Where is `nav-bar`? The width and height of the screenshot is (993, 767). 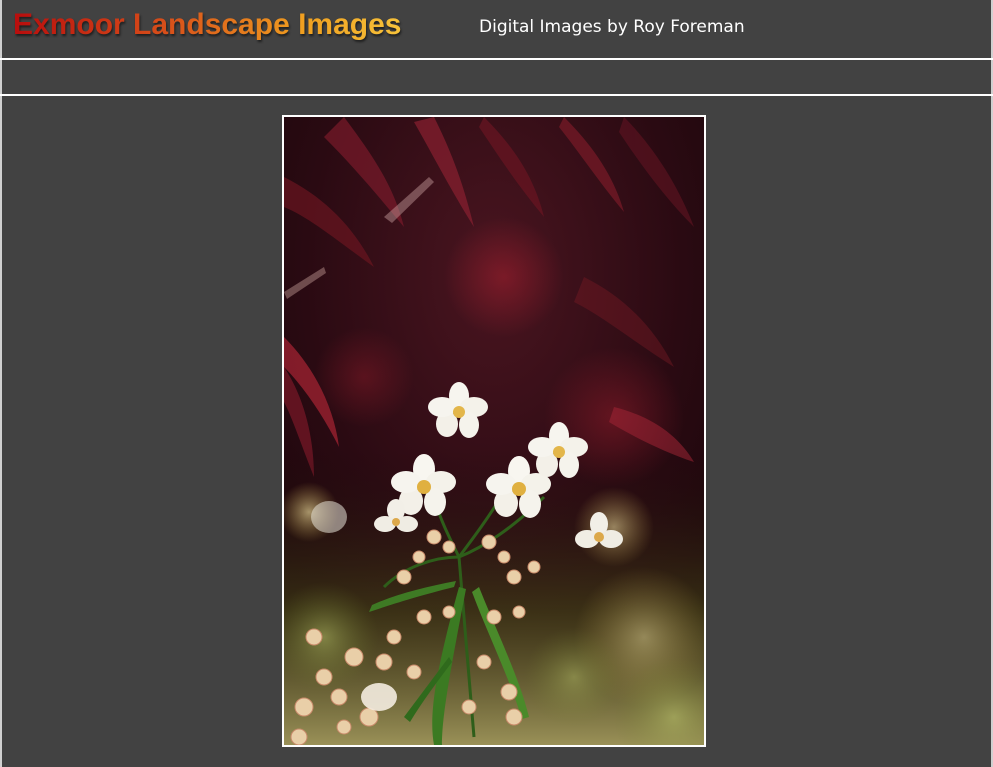
nav-bar is located at coordinates (496, 77).